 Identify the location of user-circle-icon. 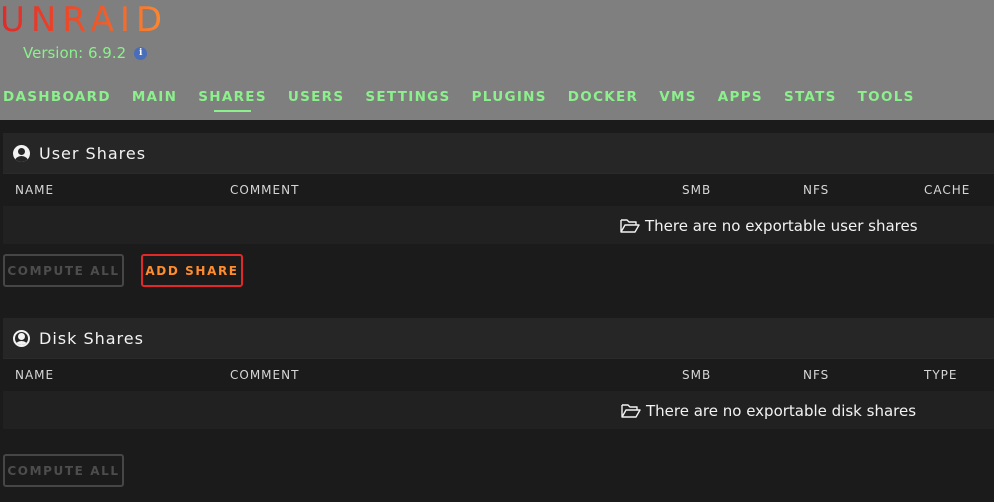
(21, 153).